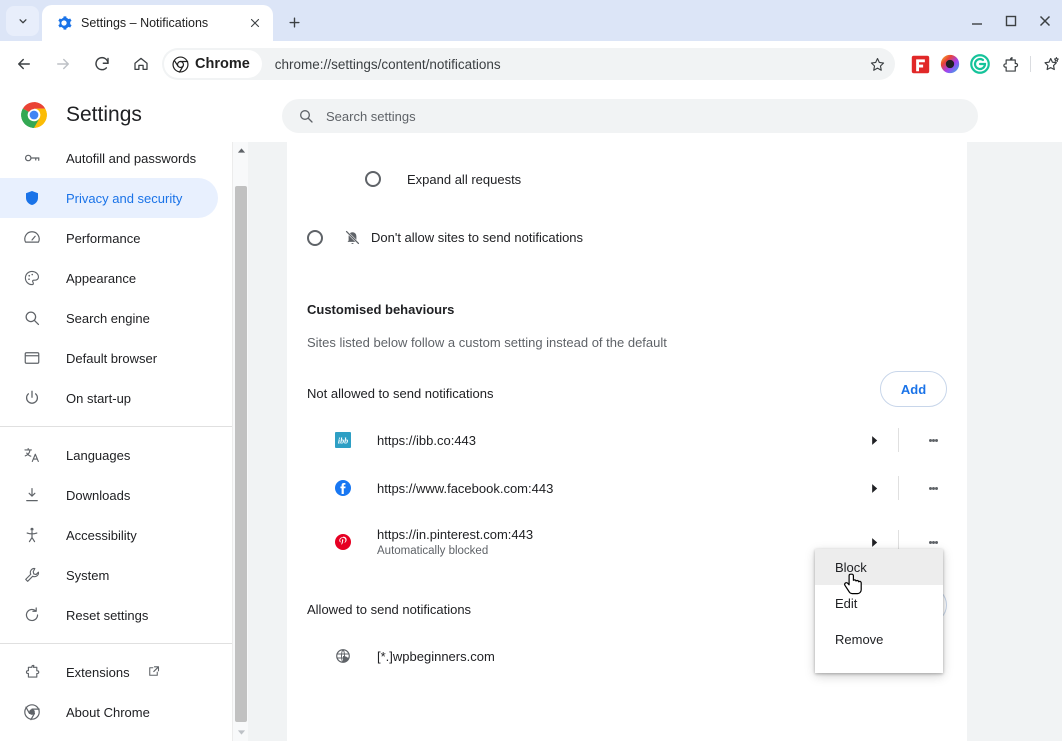 The height and width of the screenshot is (741, 1062). I want to click on site-name: https://ibb.co:443, so click(427, 440).